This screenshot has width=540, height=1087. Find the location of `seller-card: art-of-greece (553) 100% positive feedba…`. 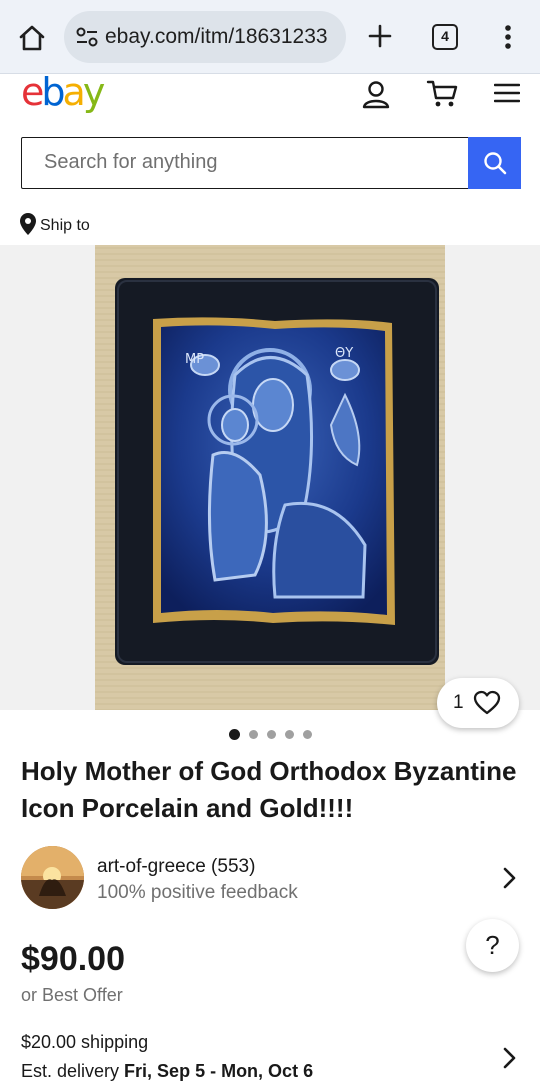

seller-card: art-of-greece (553) 100% positive feedba… is located at coordinates (271, 878).